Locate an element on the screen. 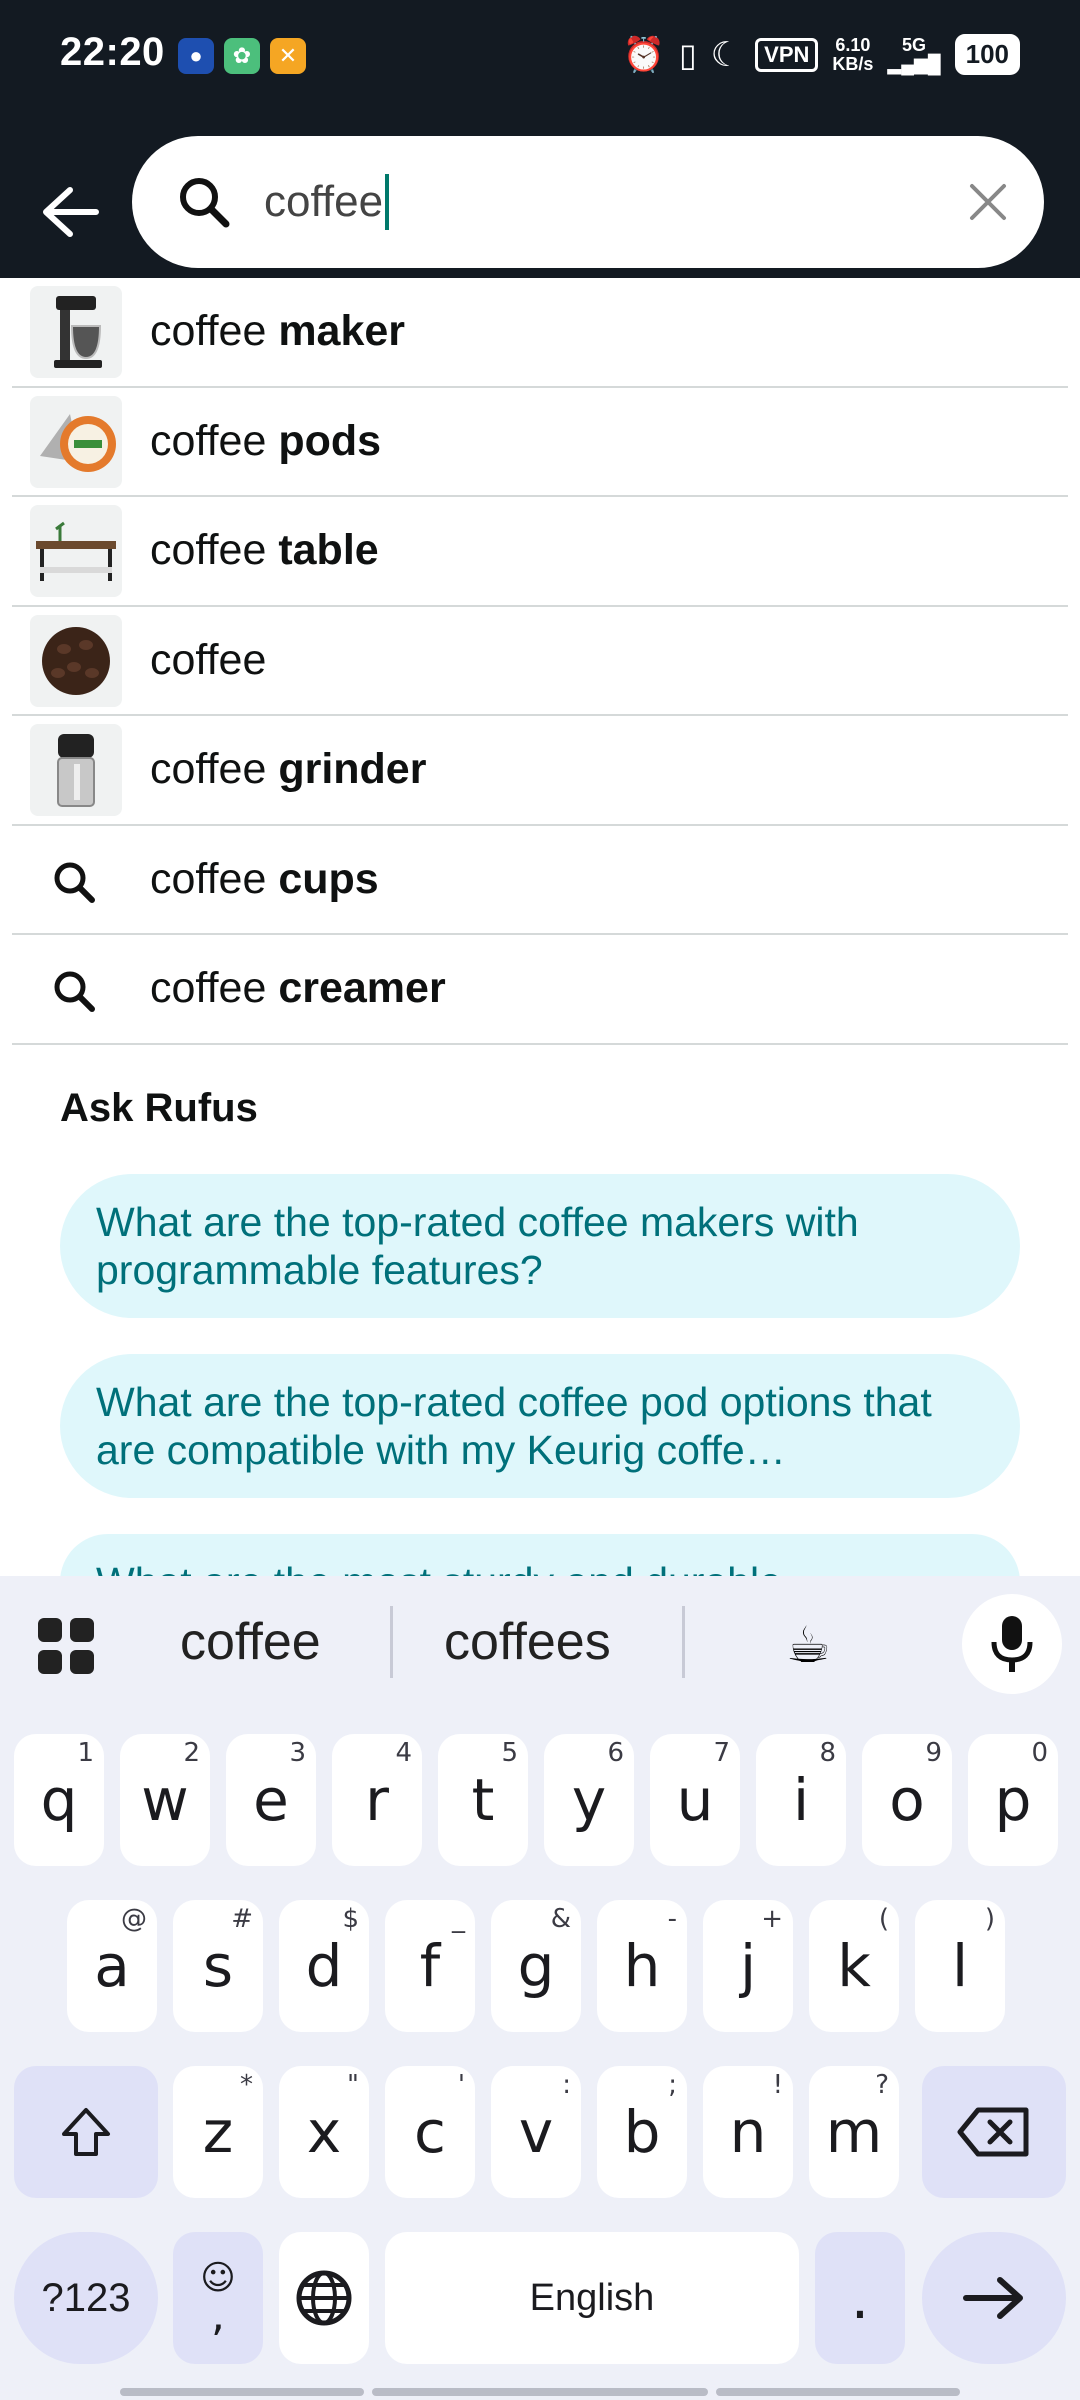 This screenshot has width=1080, height=2400. key-y: y6 is located at coordinates (589, 1800).